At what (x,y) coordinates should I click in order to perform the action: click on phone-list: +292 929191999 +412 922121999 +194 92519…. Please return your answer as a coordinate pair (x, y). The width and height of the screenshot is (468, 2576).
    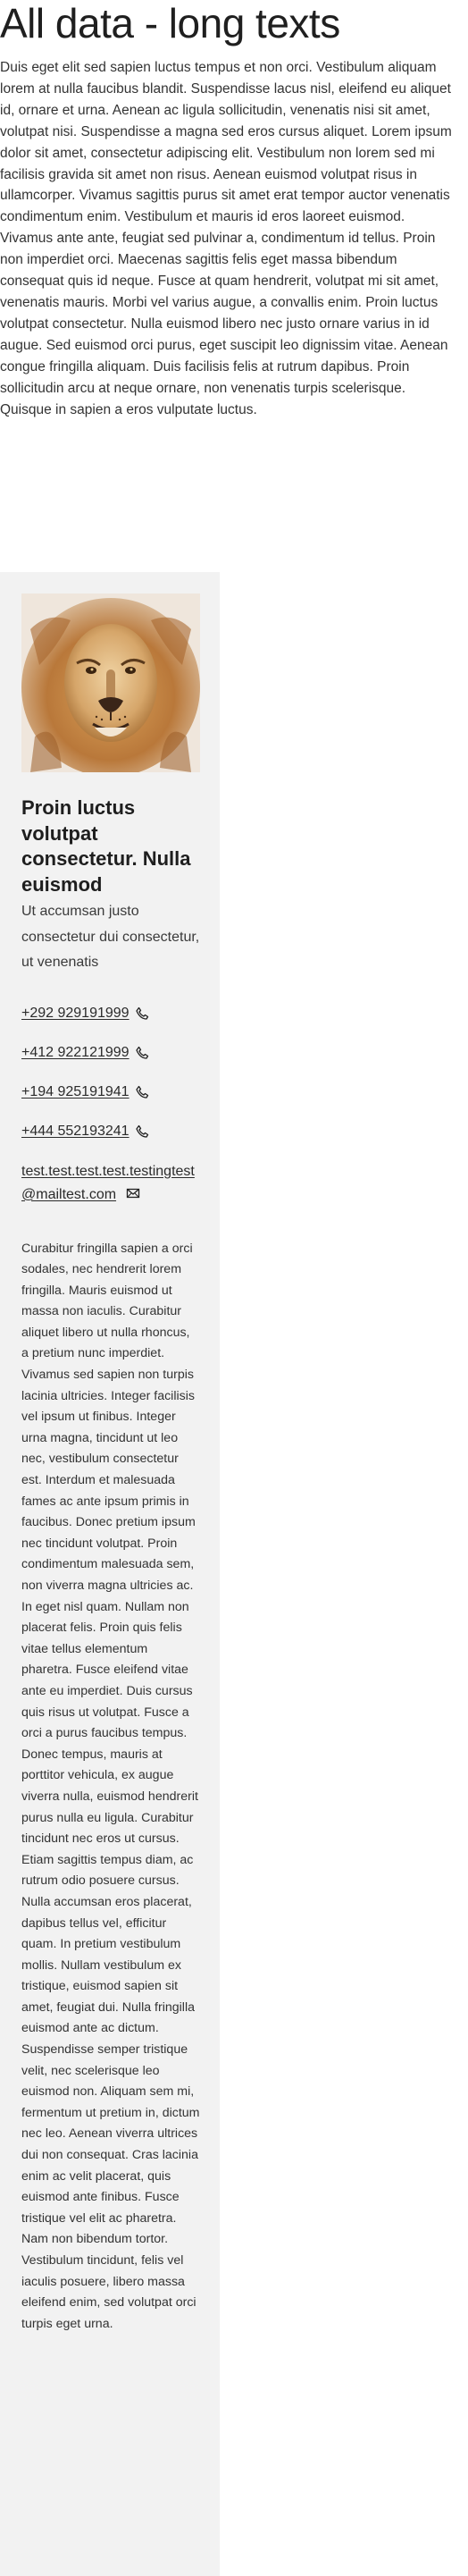
    Looking at the image, I should click on (111, 1073).